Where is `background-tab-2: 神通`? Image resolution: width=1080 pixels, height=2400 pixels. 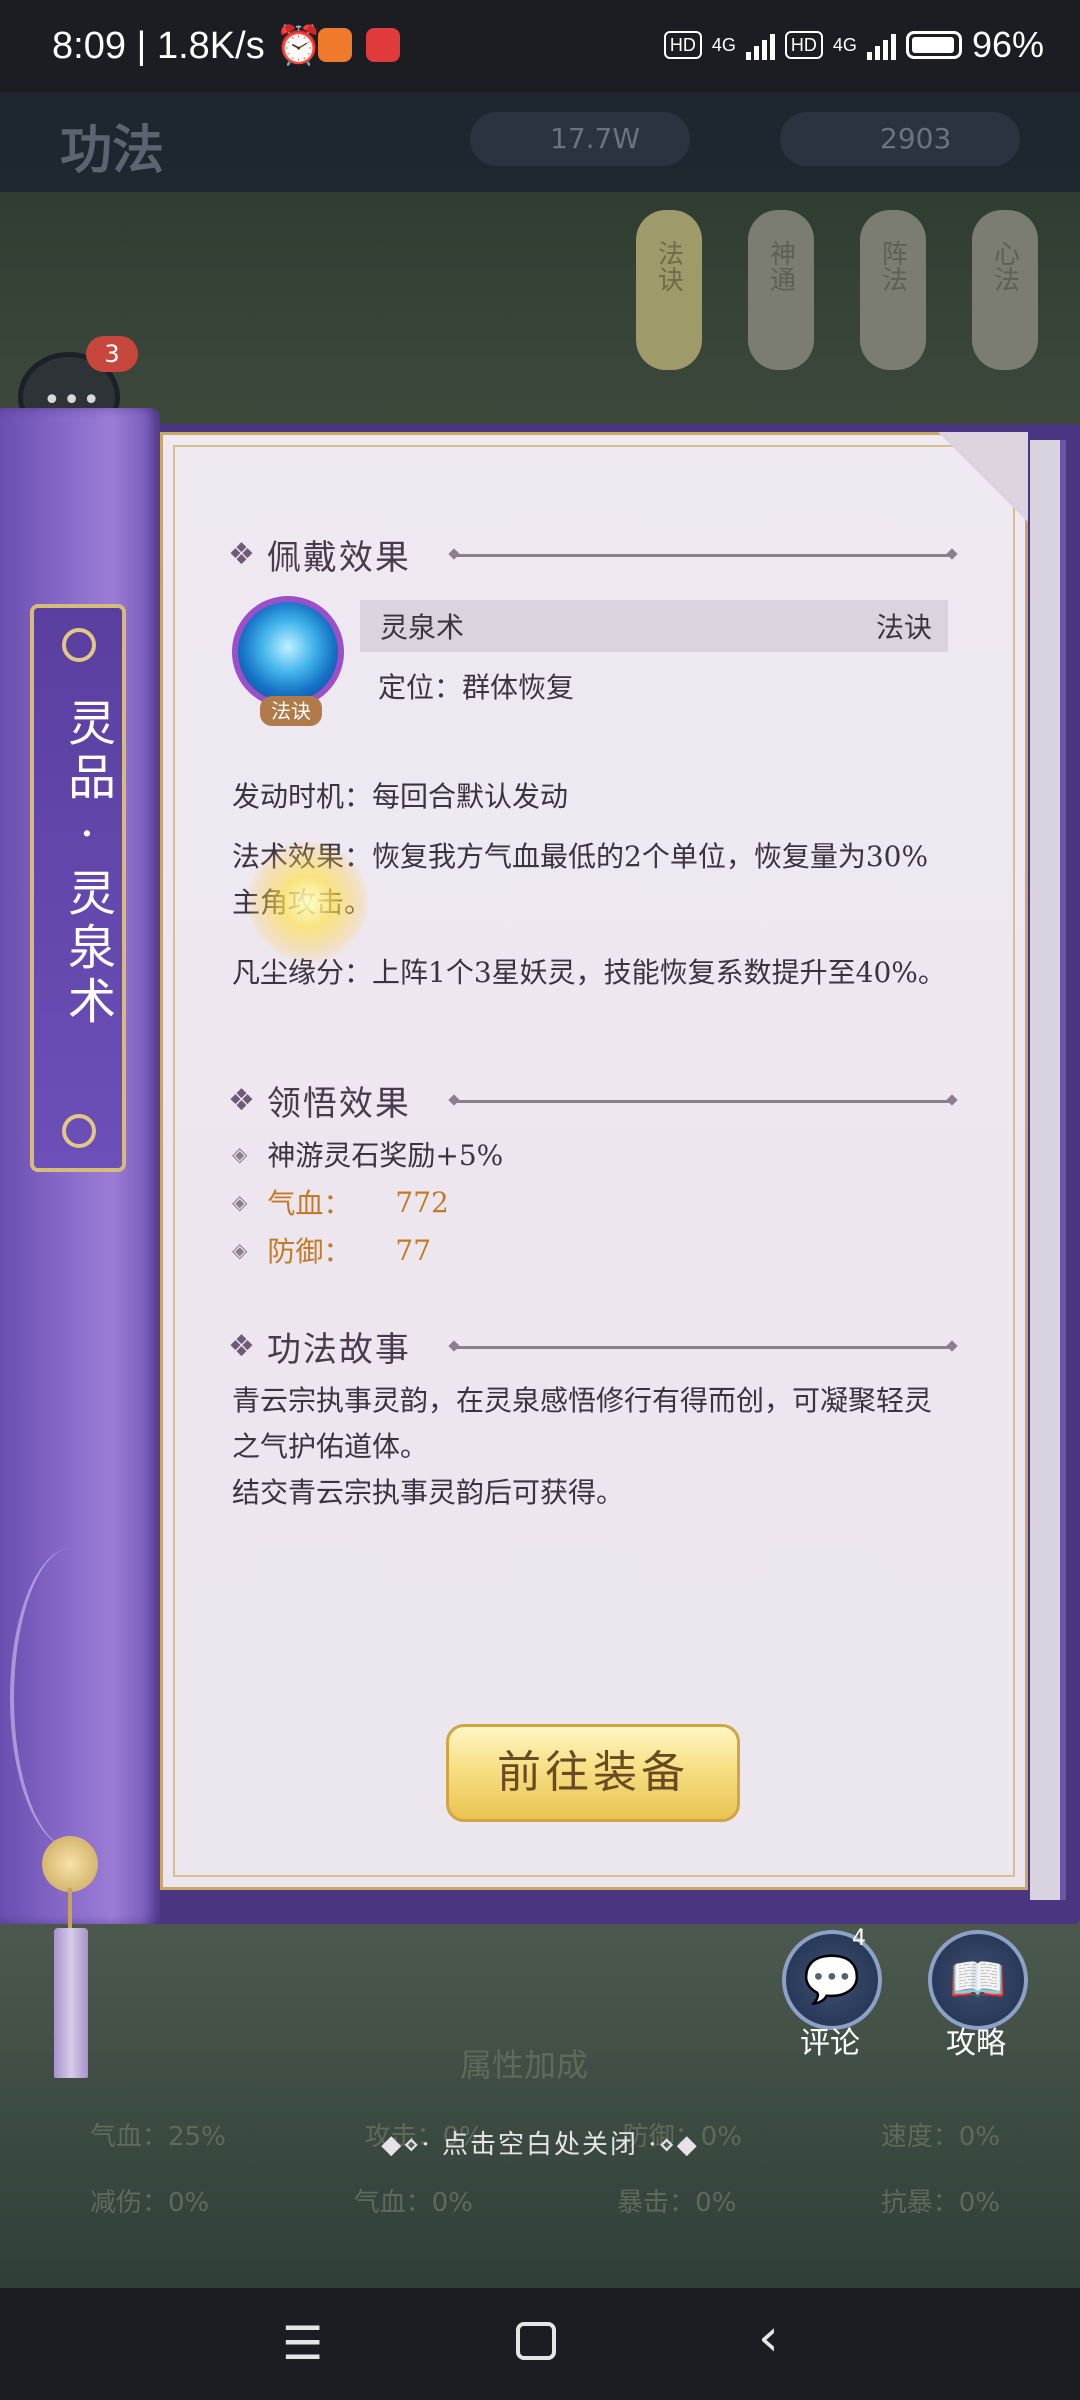
background-tab-2: 神通 is located at coordinates (781, 290).